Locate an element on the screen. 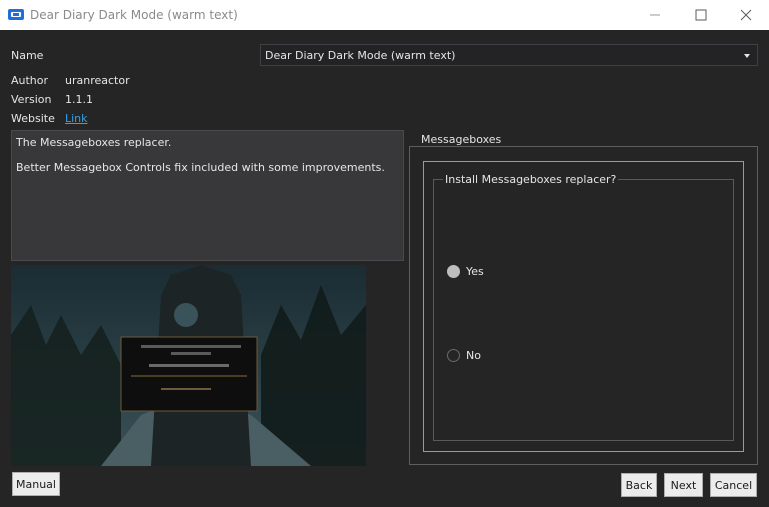 The image size is (769, 507). radio-yes-label: Yes is located at coordinates (475, 271).